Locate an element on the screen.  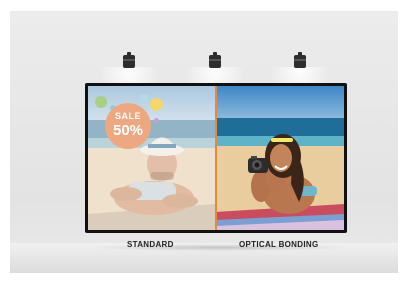
sale-badge: SALE 50% is located at coordinates (128, 126).